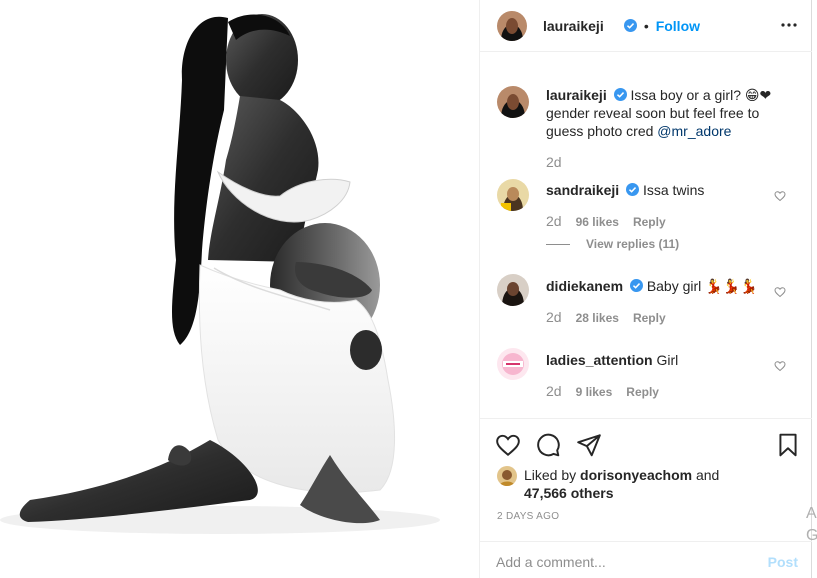 This screenshot has width=817, height=578. What do you see at coordinates (569, 493) in the screenshot?
I see `liked-by-others: 47,566 others` at bounding box center [569, 493].